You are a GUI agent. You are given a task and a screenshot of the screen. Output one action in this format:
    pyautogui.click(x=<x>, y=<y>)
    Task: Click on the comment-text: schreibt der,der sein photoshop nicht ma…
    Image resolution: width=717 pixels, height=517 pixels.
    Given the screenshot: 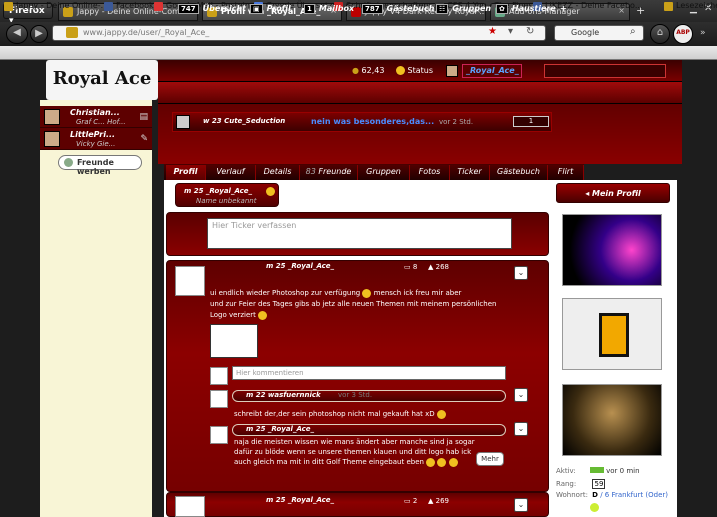 What is the action you would take?
    pyautogui.click(x=340, y=414)
    